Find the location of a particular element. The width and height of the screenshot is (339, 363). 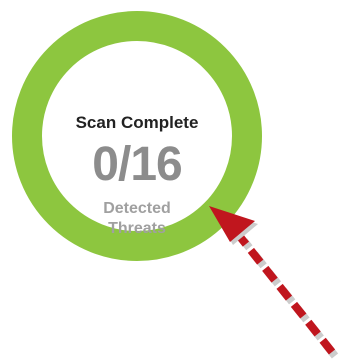

detected-threats-label: Detected Threats is located at coordinates (137, 219).